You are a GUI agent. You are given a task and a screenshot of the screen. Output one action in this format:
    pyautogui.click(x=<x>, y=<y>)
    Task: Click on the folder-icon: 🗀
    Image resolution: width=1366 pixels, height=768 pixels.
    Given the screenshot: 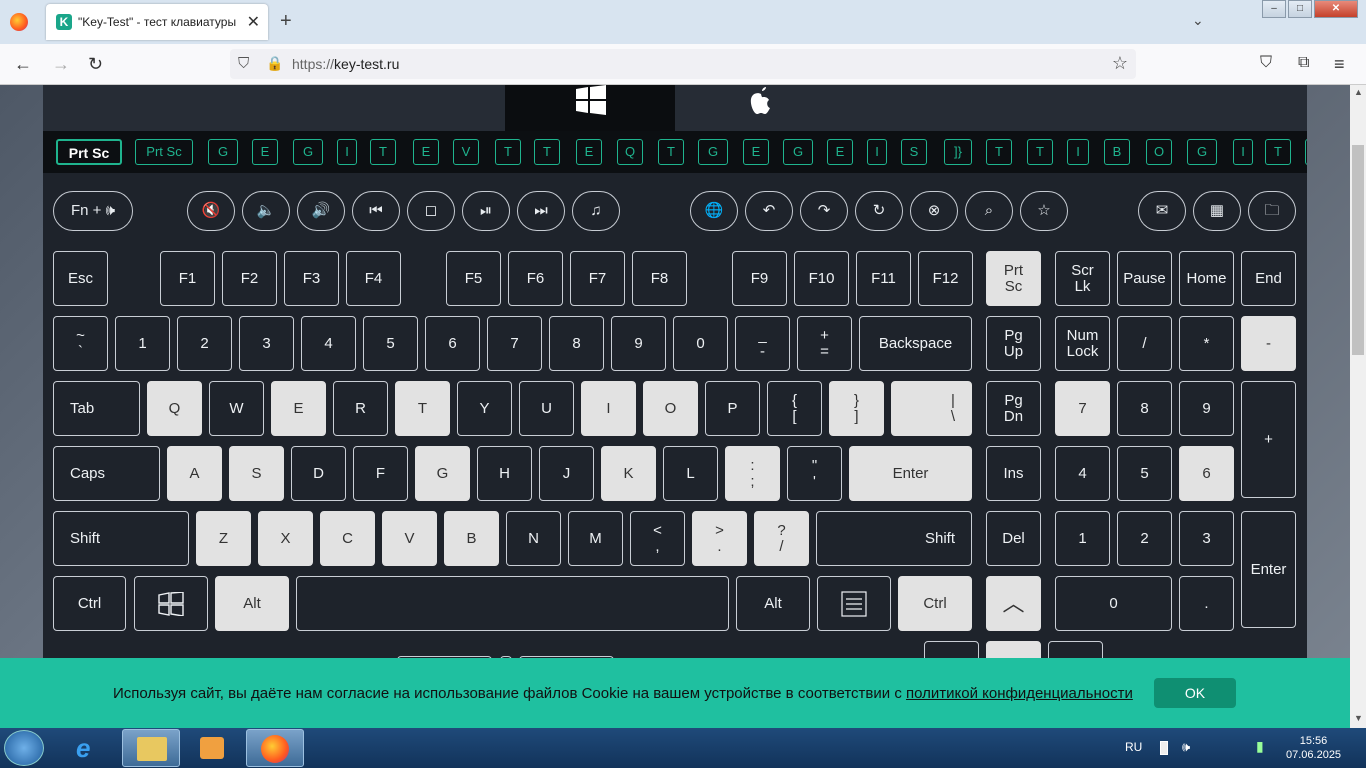 What is the action you would take?
    pyautogui.click(x=1272, y=211)
    